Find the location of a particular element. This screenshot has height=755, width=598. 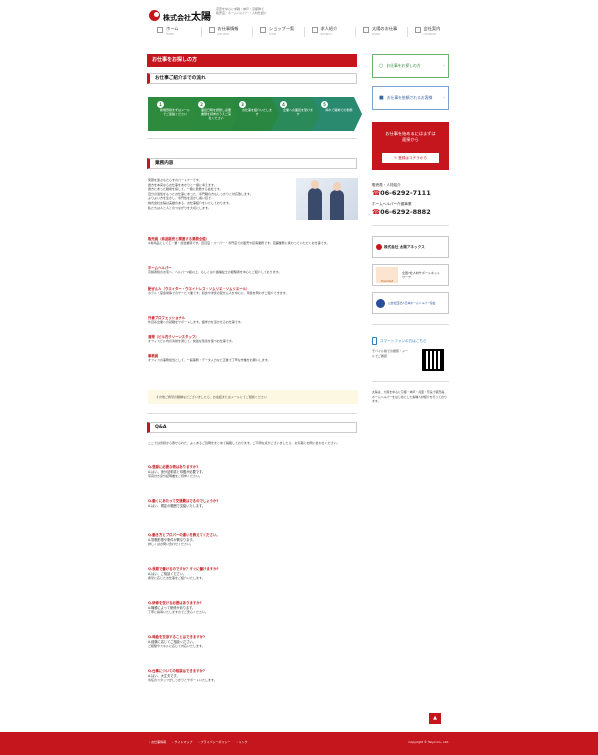

company-name: 株式会社太陽 is located at coordinates (187, 15).